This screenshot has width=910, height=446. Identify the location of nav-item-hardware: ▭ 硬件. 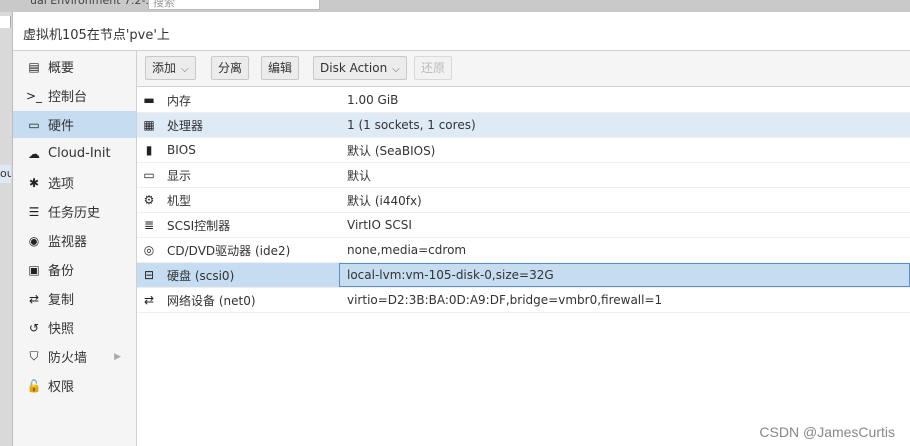
(74, 124).